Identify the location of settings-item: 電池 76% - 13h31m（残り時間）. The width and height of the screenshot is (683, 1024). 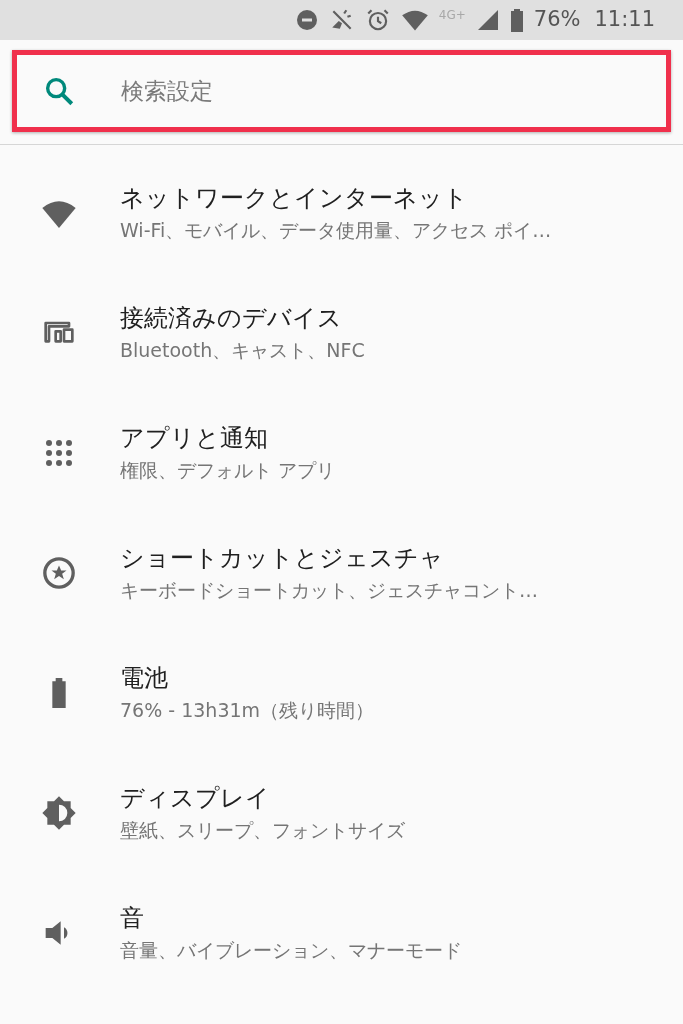
(341, 693).